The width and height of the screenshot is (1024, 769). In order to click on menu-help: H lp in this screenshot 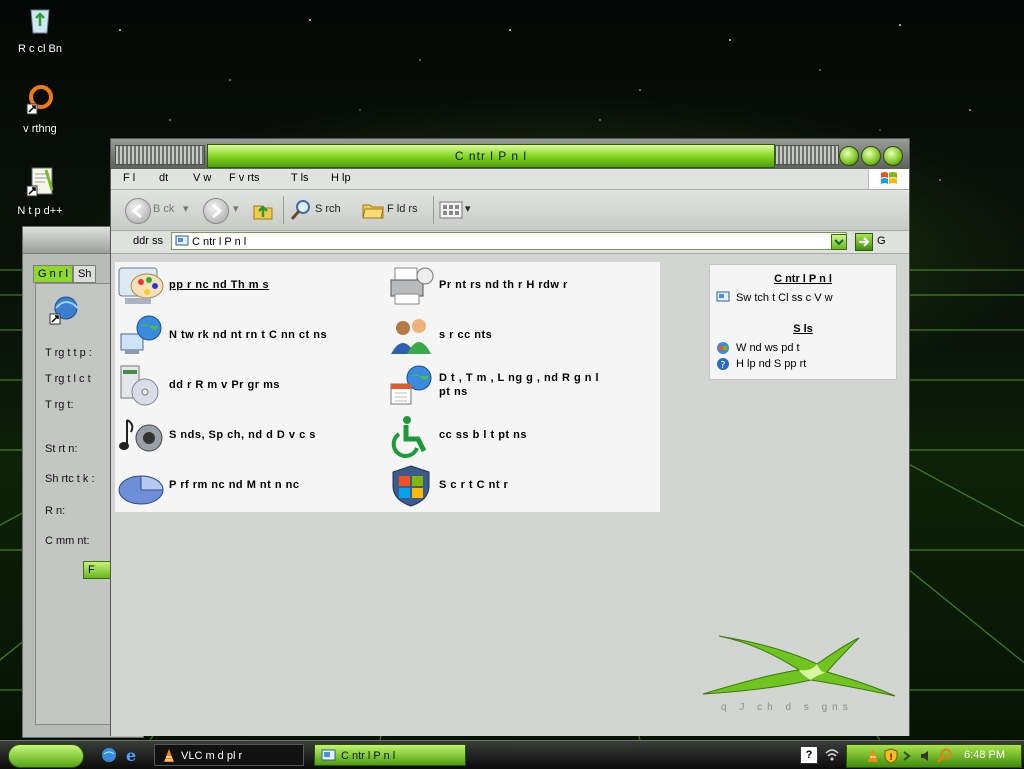, I will do `click(341, 178)`.